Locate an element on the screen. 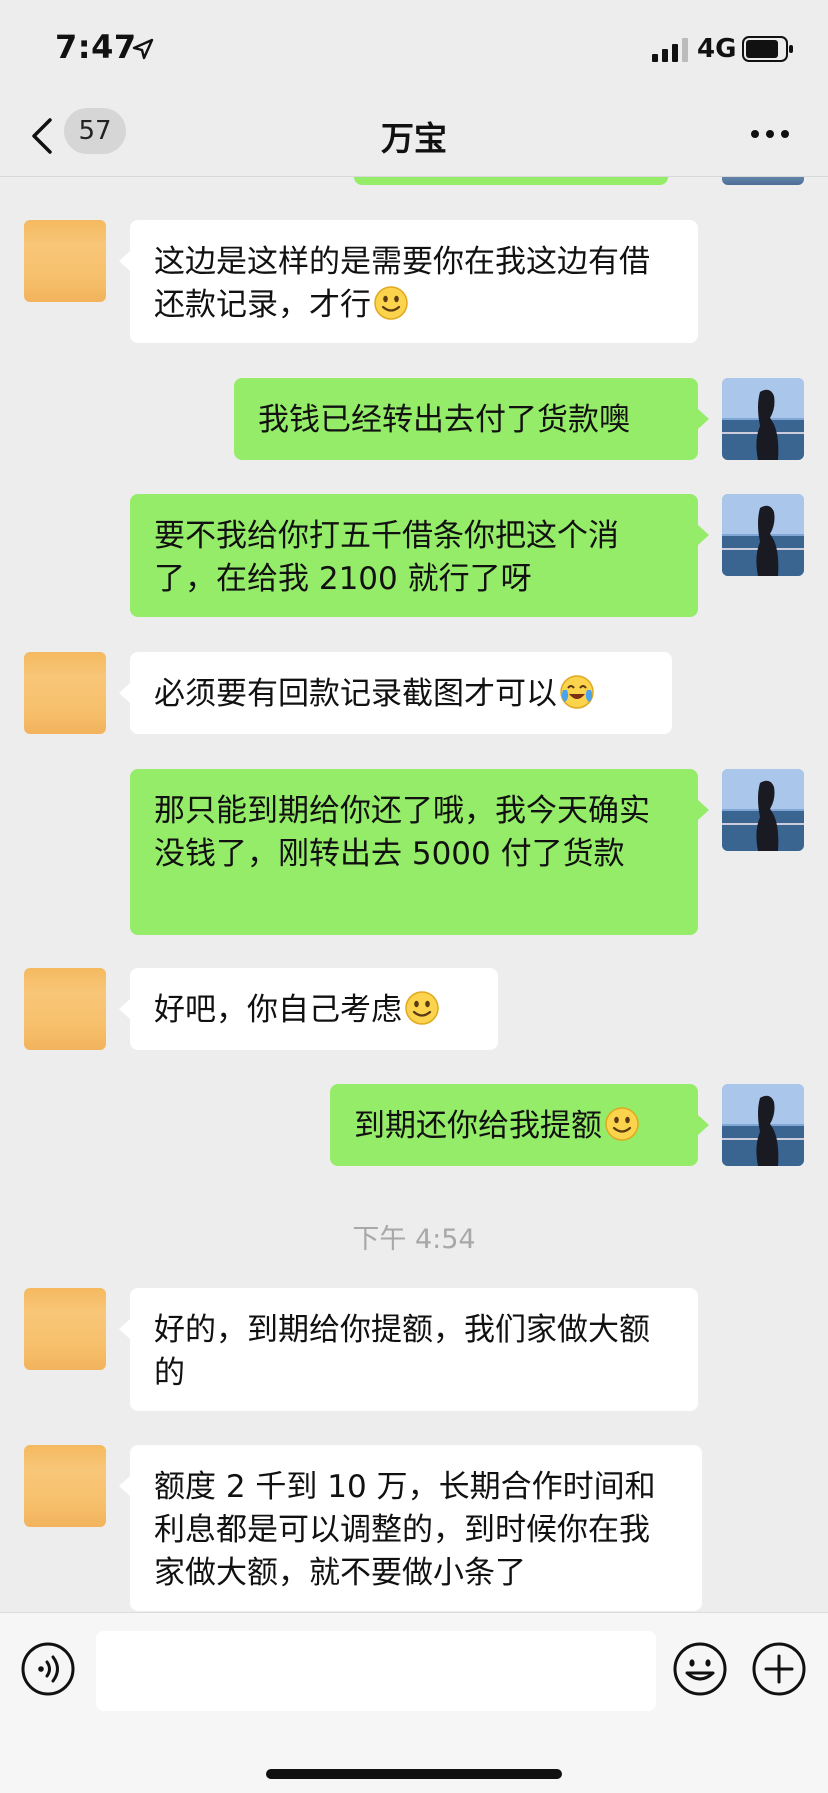 The image size is (828, 1793). message-input is located at coordinates (376, 1671).